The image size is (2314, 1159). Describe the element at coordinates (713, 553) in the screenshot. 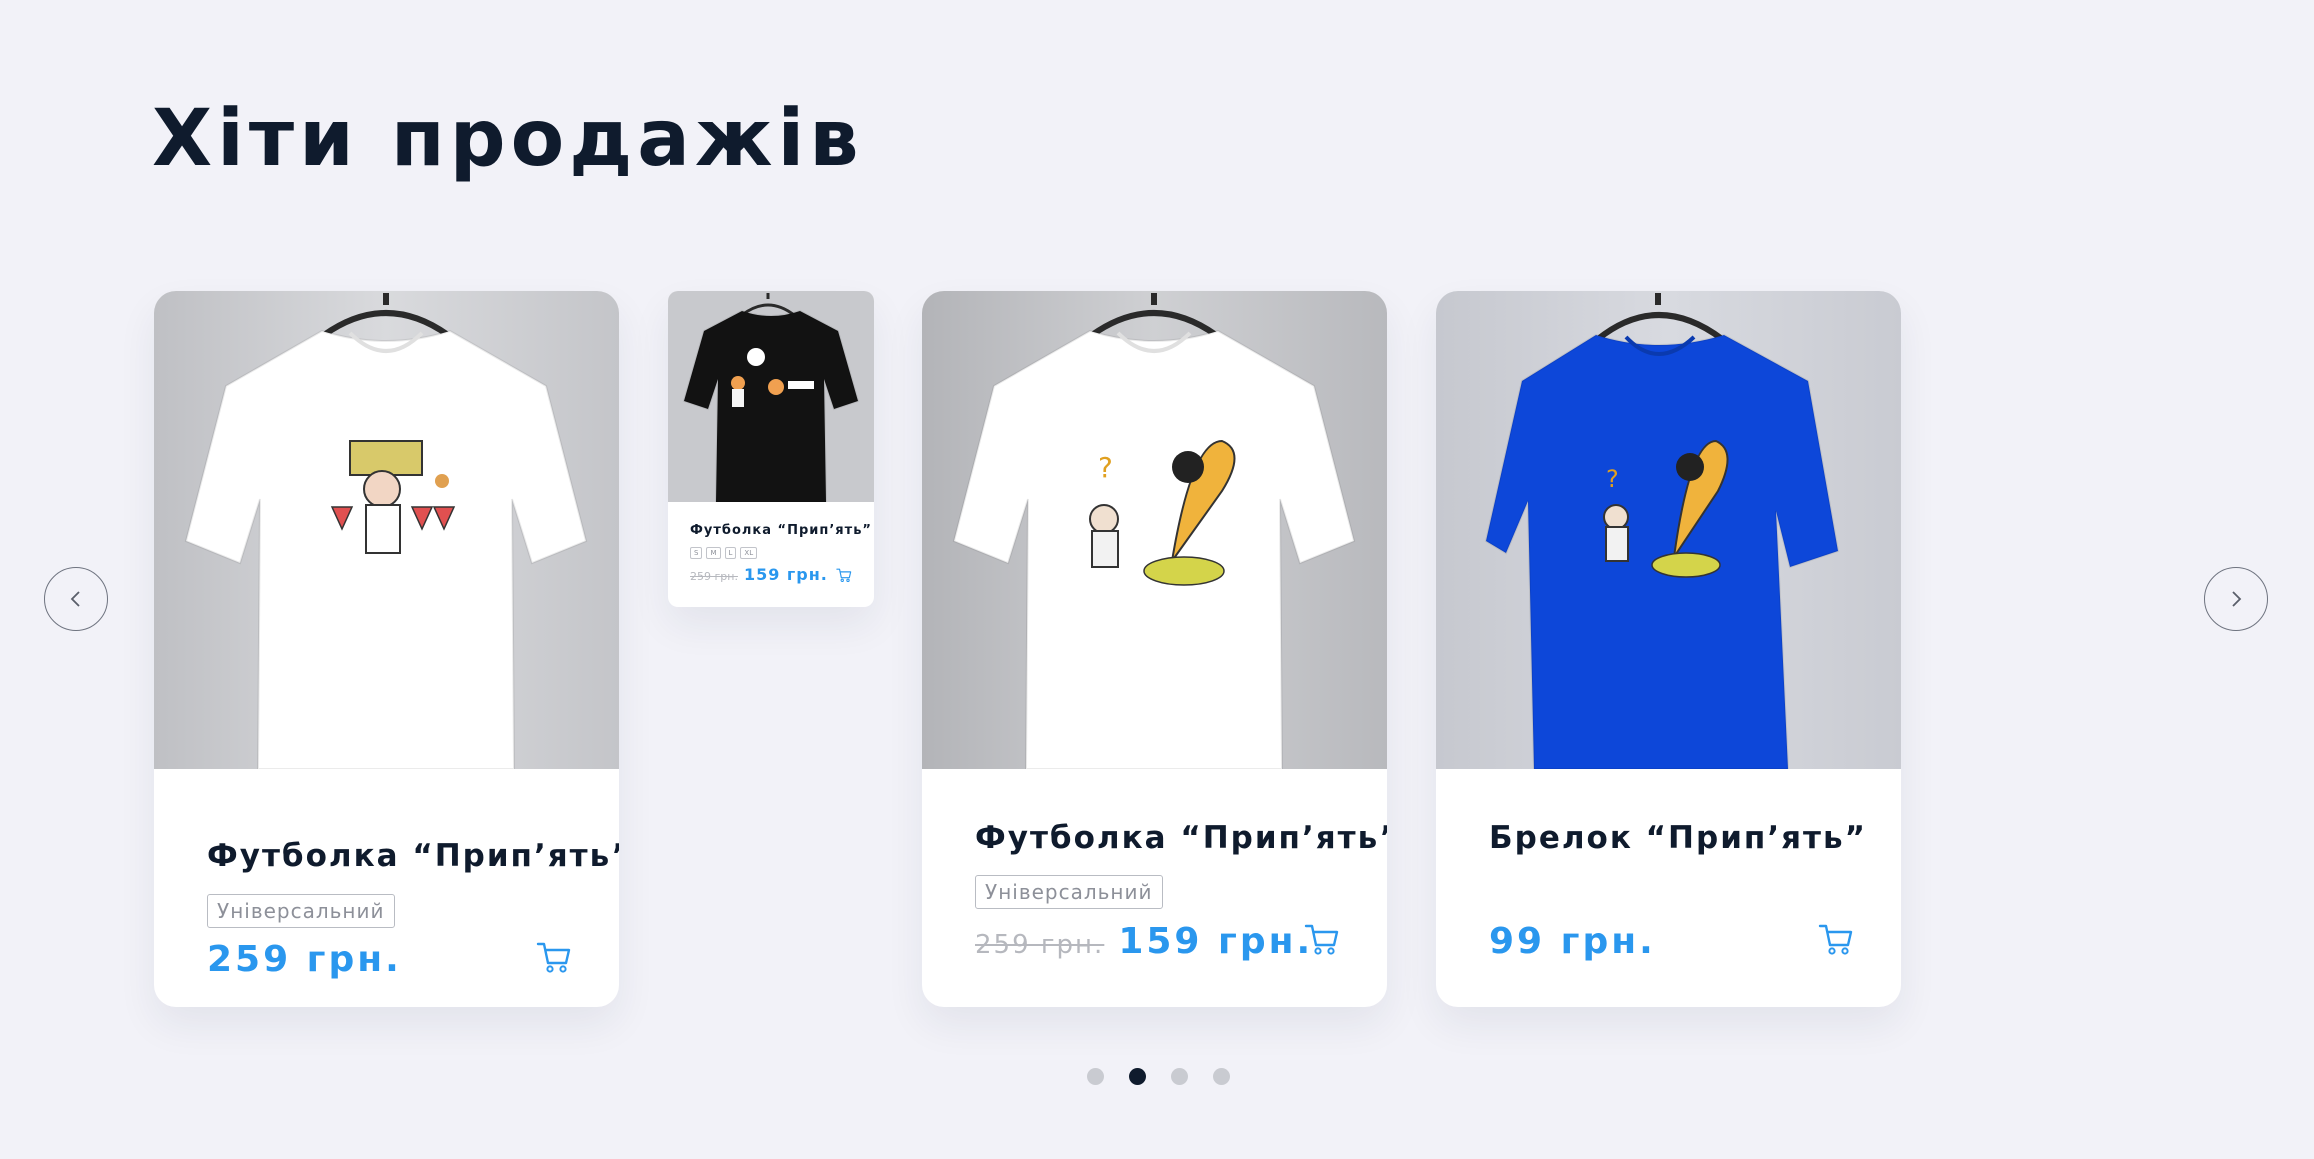

I see `size-option: M` at that location.